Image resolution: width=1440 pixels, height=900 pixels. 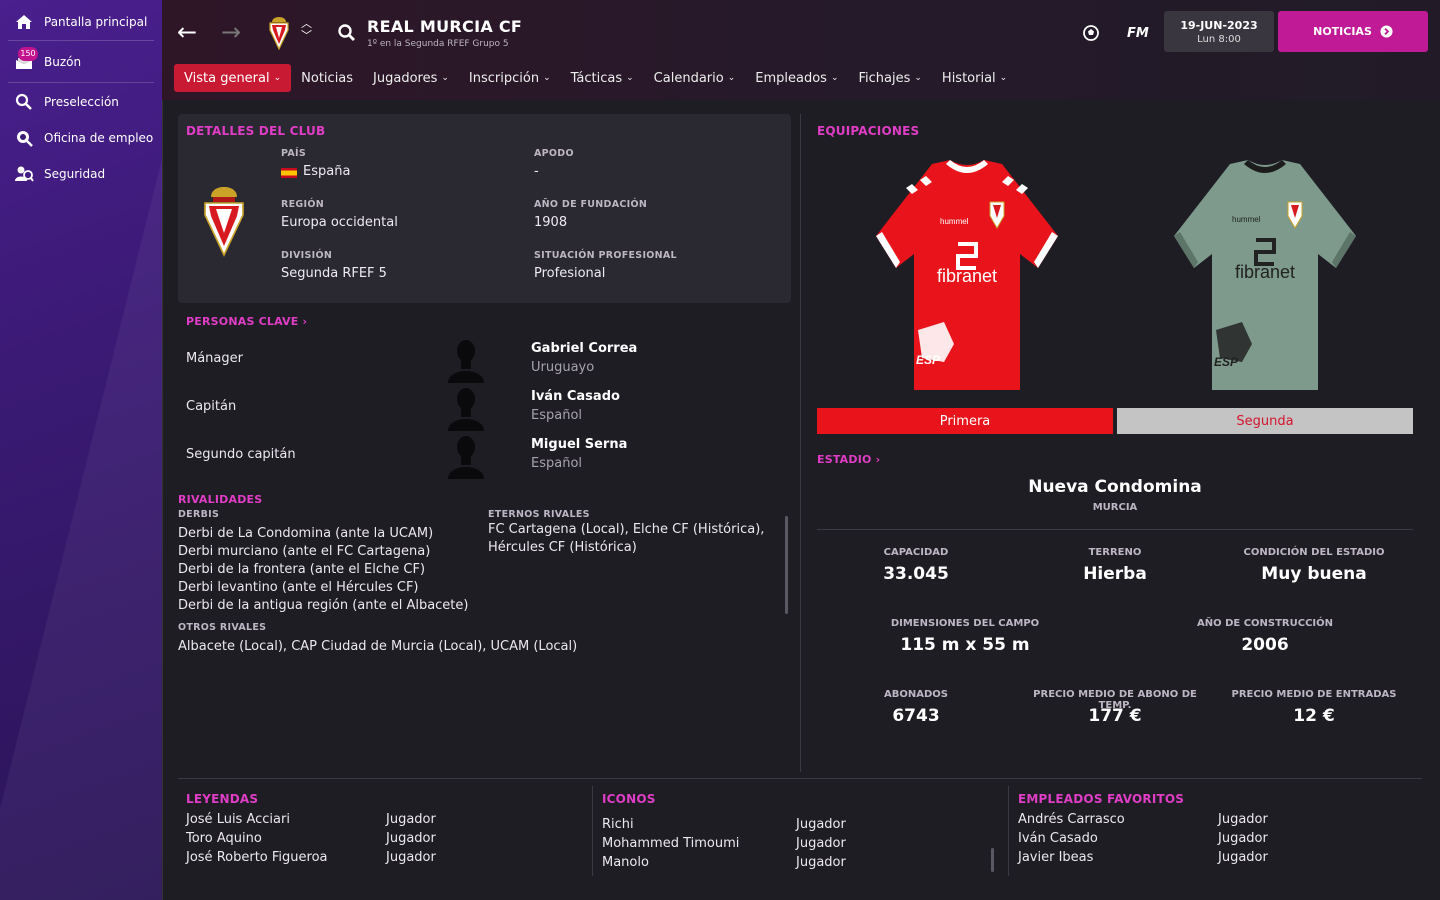 What do you see at coordinates (605, 255) in the screenshot?
I see `status-label: SITUACIÓN PROFESIONAL` at bounding box center [605, 255].